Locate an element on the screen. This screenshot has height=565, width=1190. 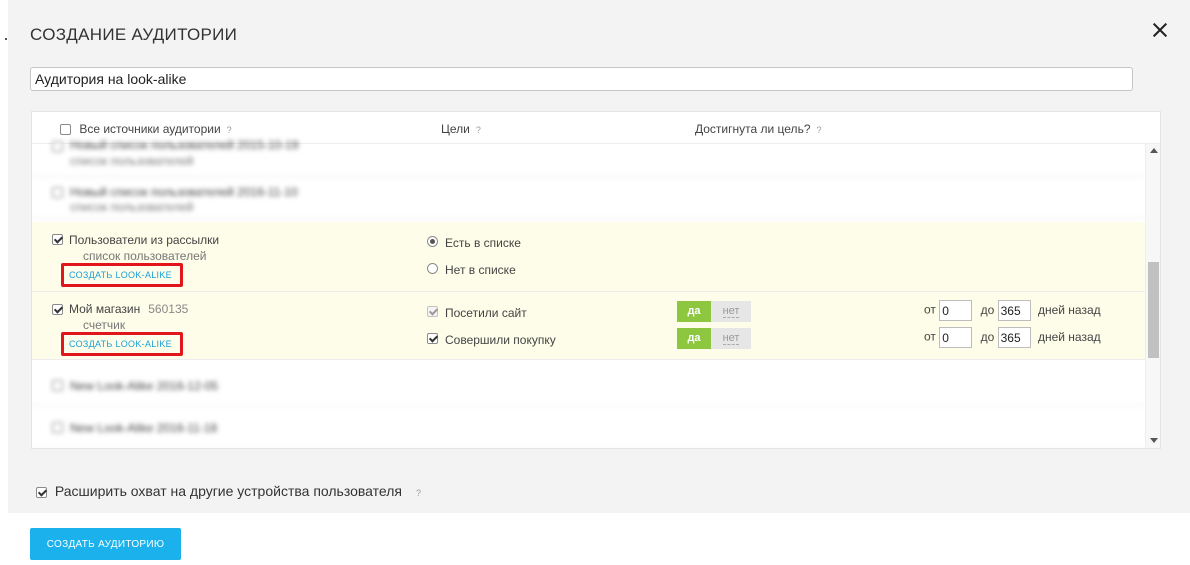
row-type: счетчик is located at coordinates (104, 325).